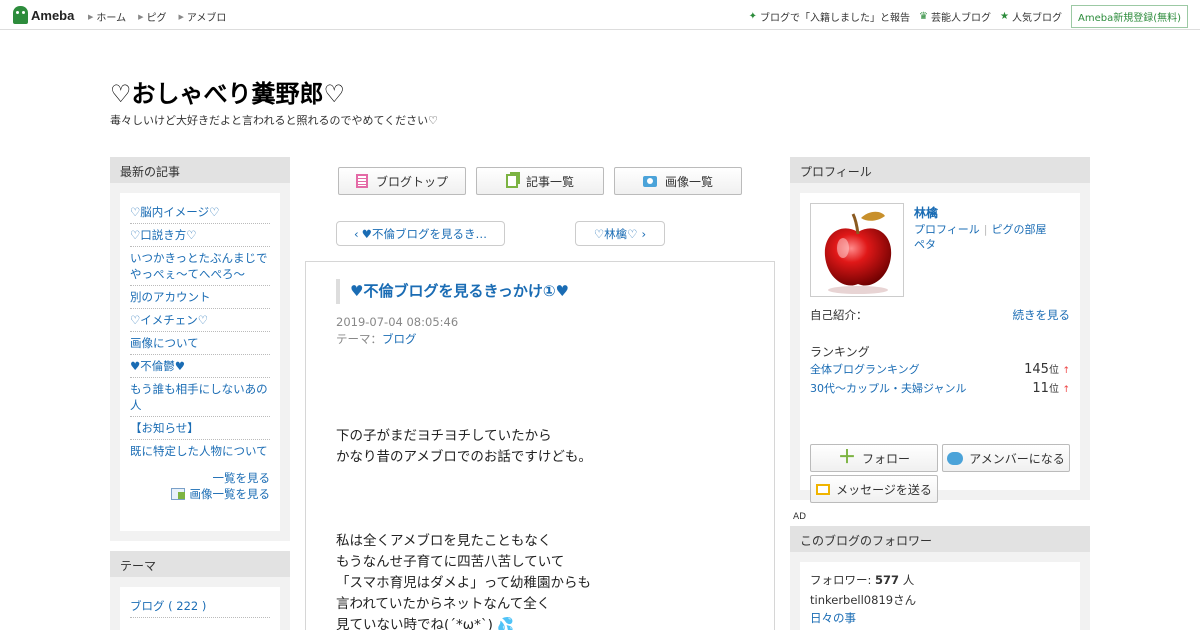  I want to click on tab-blog-top: ブログトップ, so click(402, 181).